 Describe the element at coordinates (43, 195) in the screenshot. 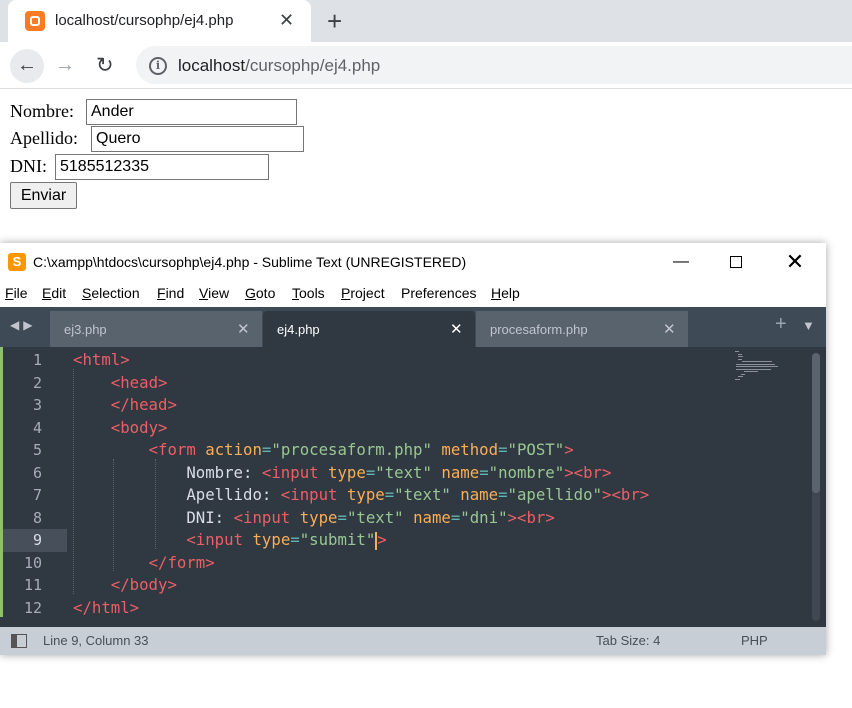

I see `enviar-button: Enviar` at that location.